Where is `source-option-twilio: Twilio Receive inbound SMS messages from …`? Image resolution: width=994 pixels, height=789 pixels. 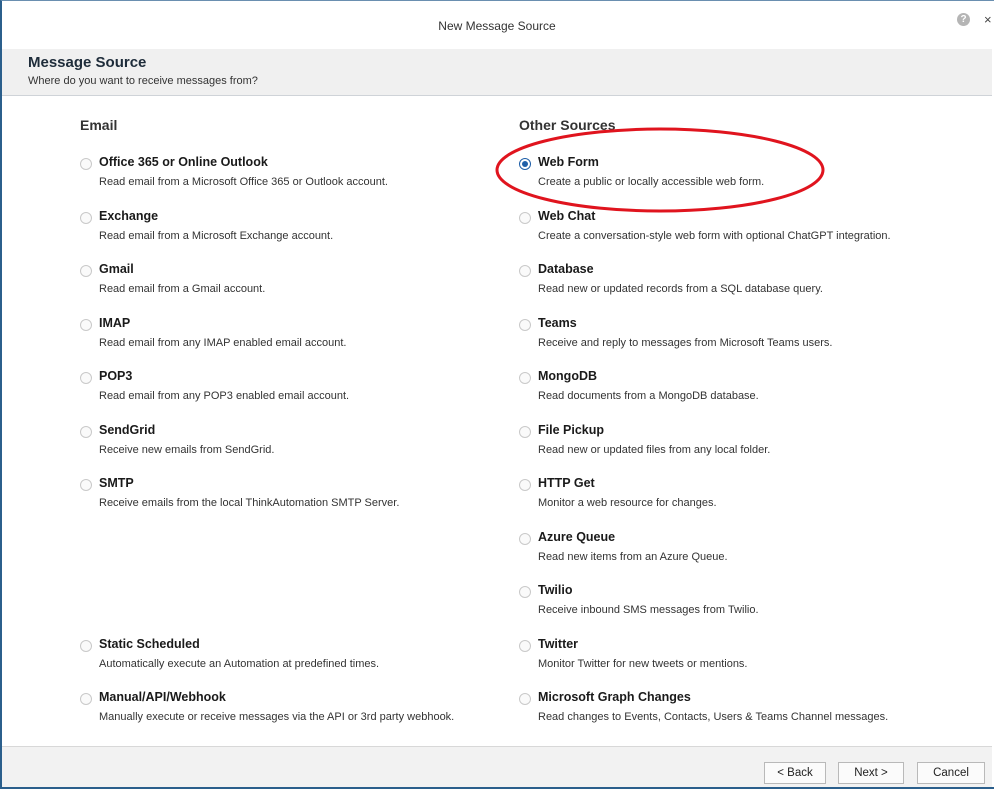
source-option-twilio: Twilio Receive inbound SMS messages from … is located at coordinates (729, 603).